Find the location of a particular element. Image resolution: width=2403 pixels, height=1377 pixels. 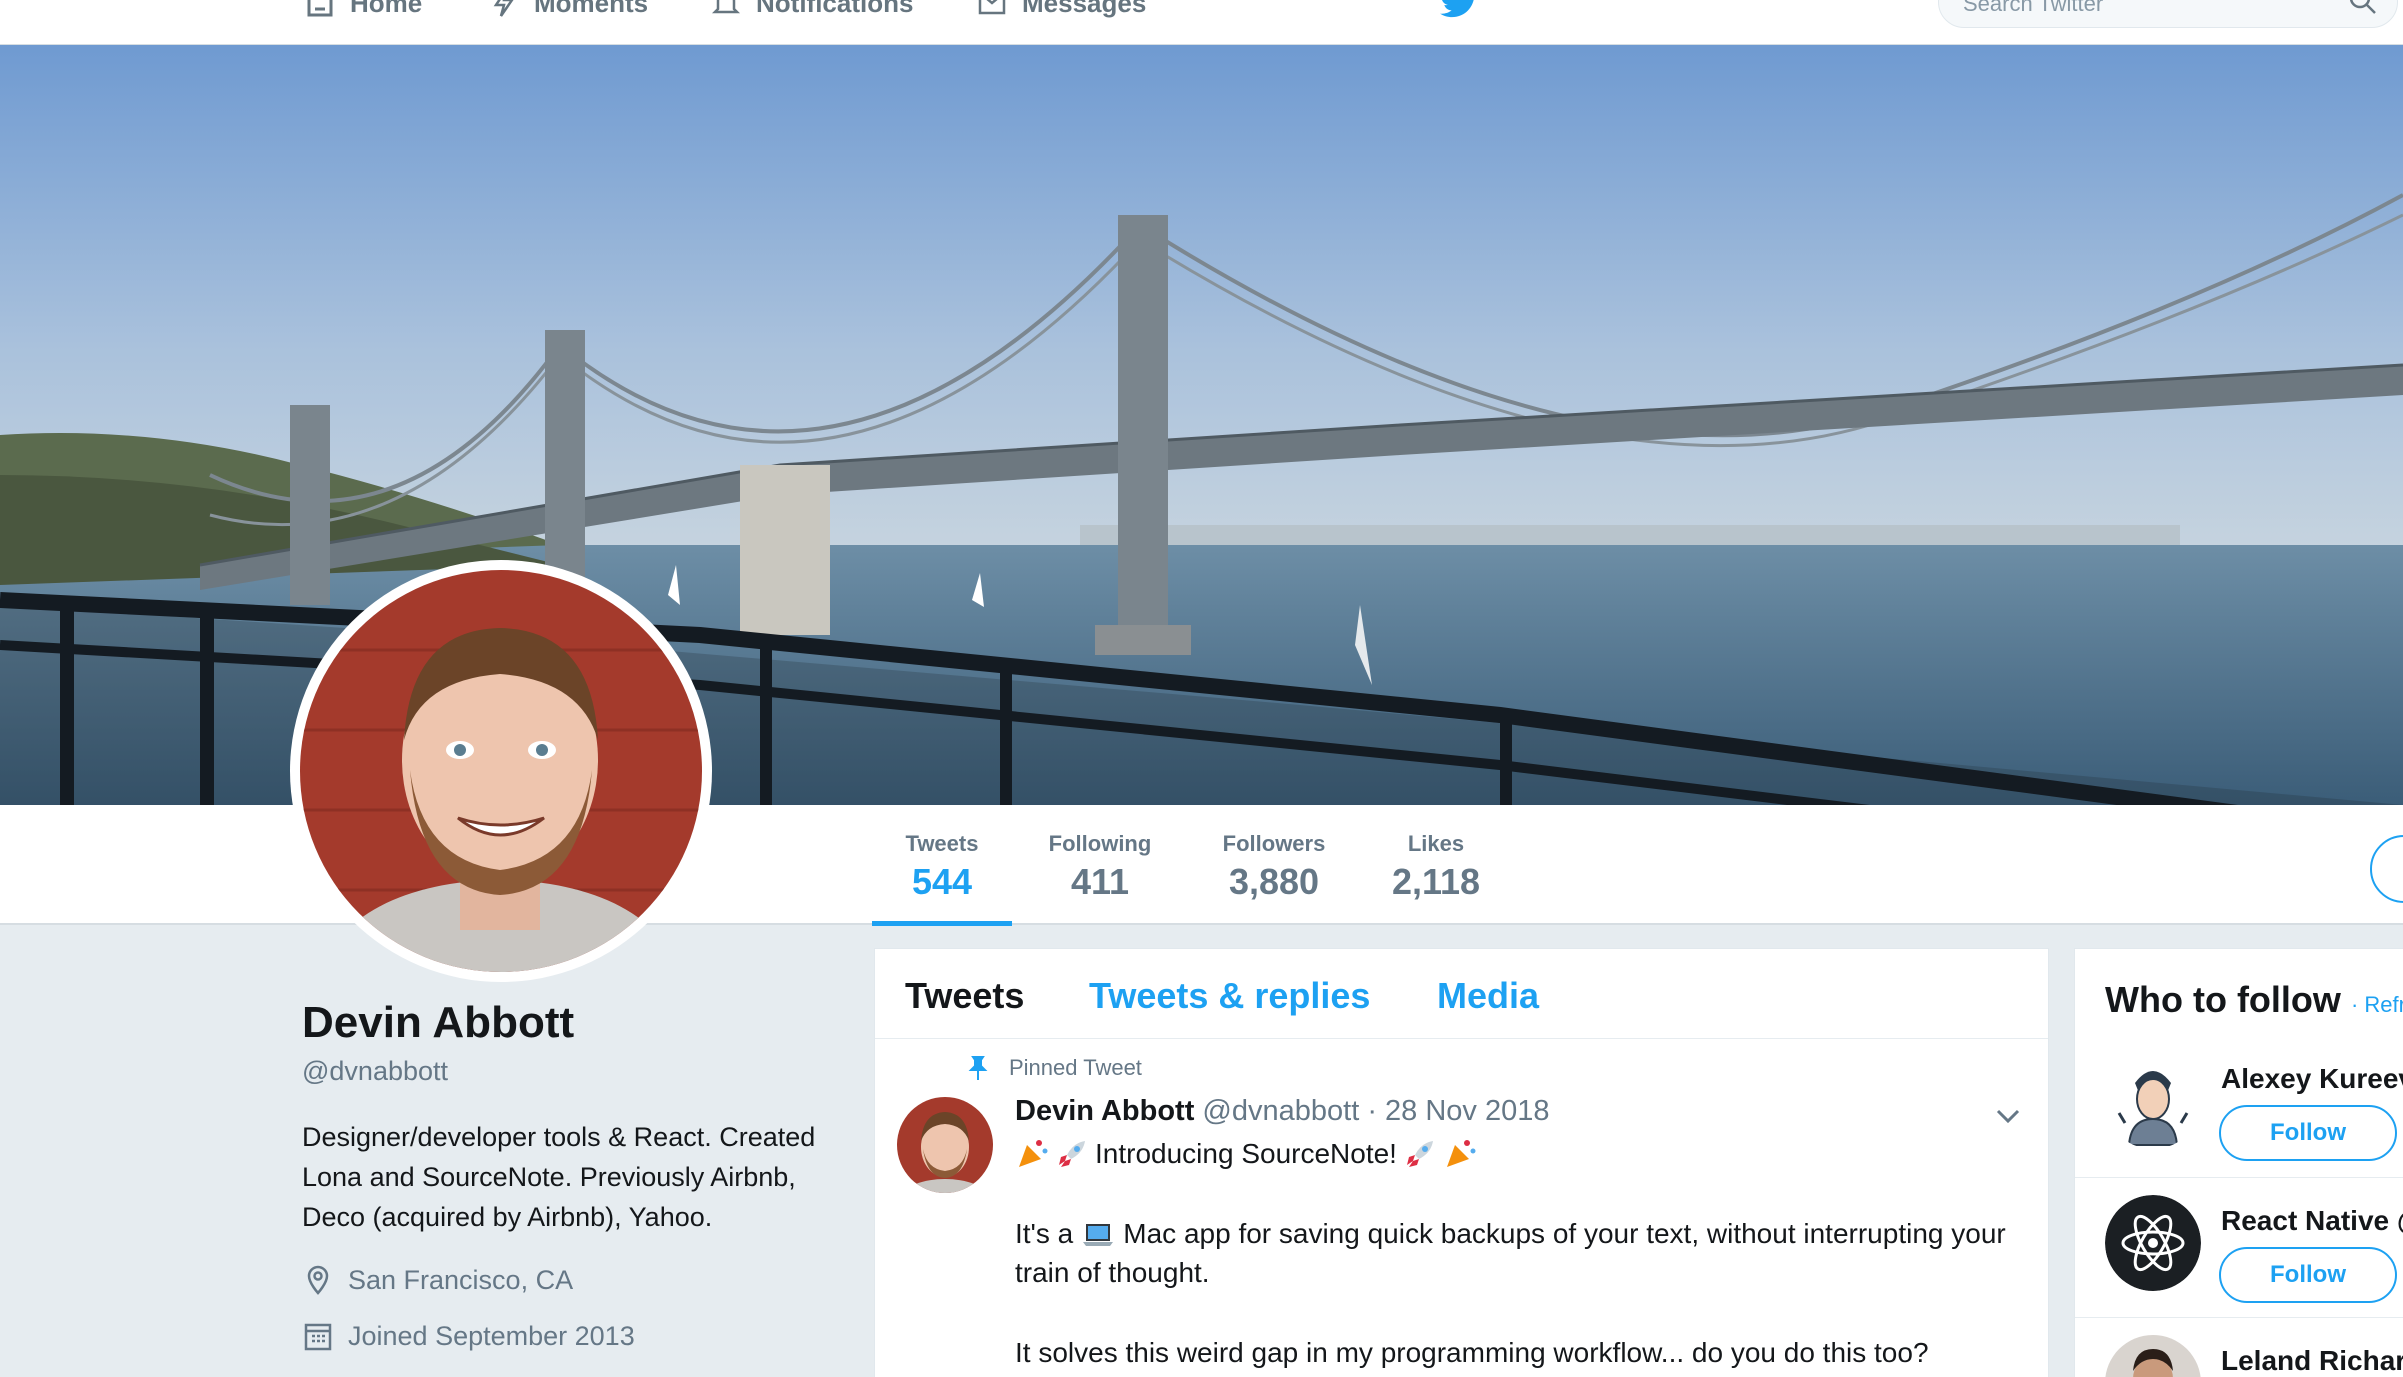

tab-media: Media is located at coordinates (1488, 996).